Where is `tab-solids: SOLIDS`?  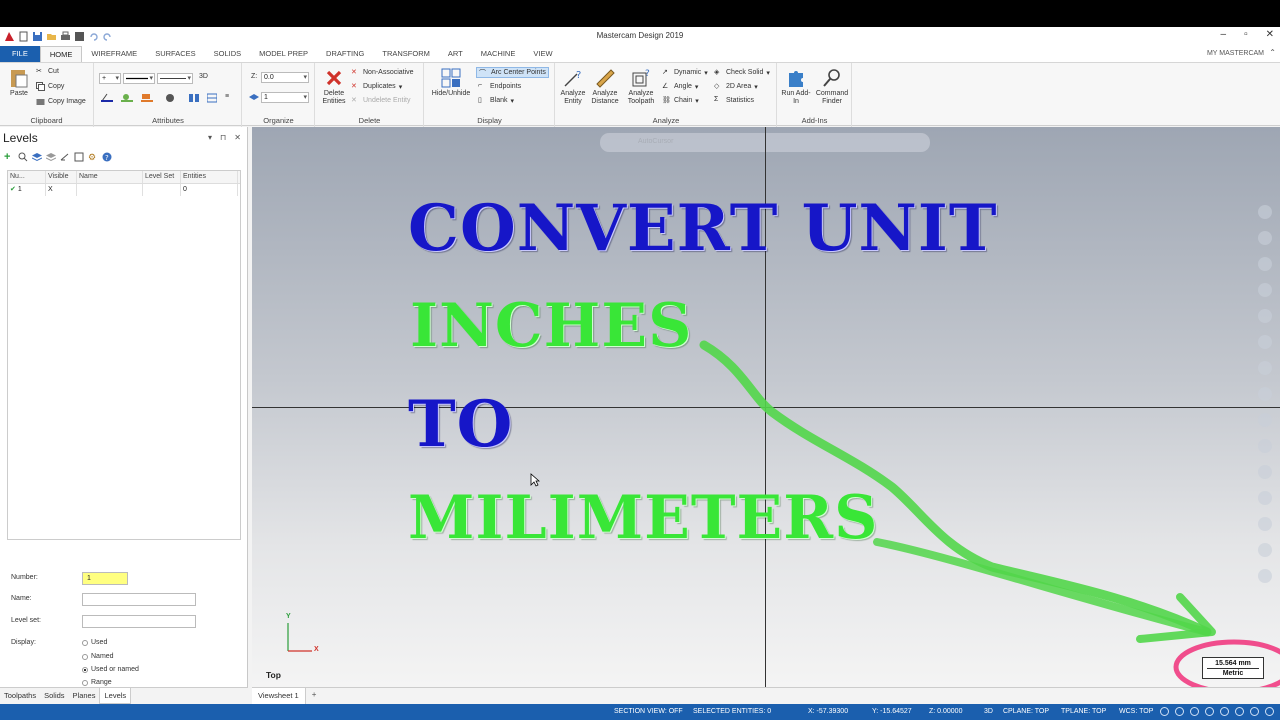
tab-solids: SOLIDS is located at coordinates (228, 54).